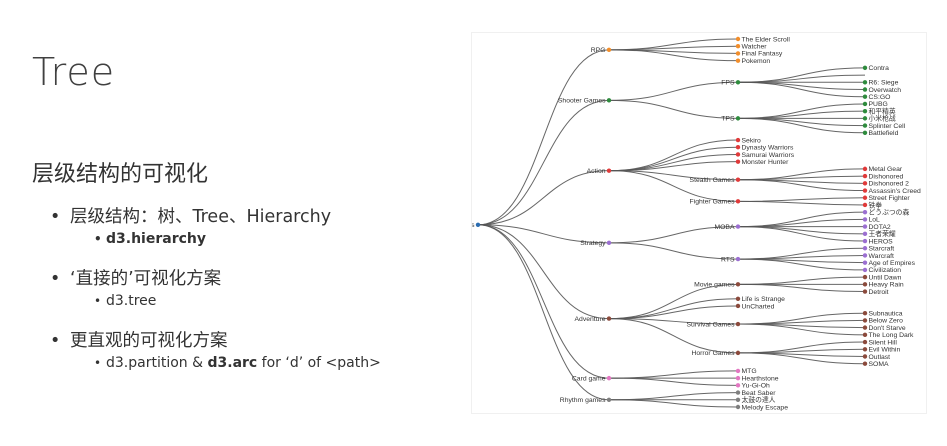 The image size is (947, 446). What do you see at coordinates (892, 263) in the screenshot?
I see `tree-label-age-of-empires: Age of Empires` at bounding box center [892, 263].